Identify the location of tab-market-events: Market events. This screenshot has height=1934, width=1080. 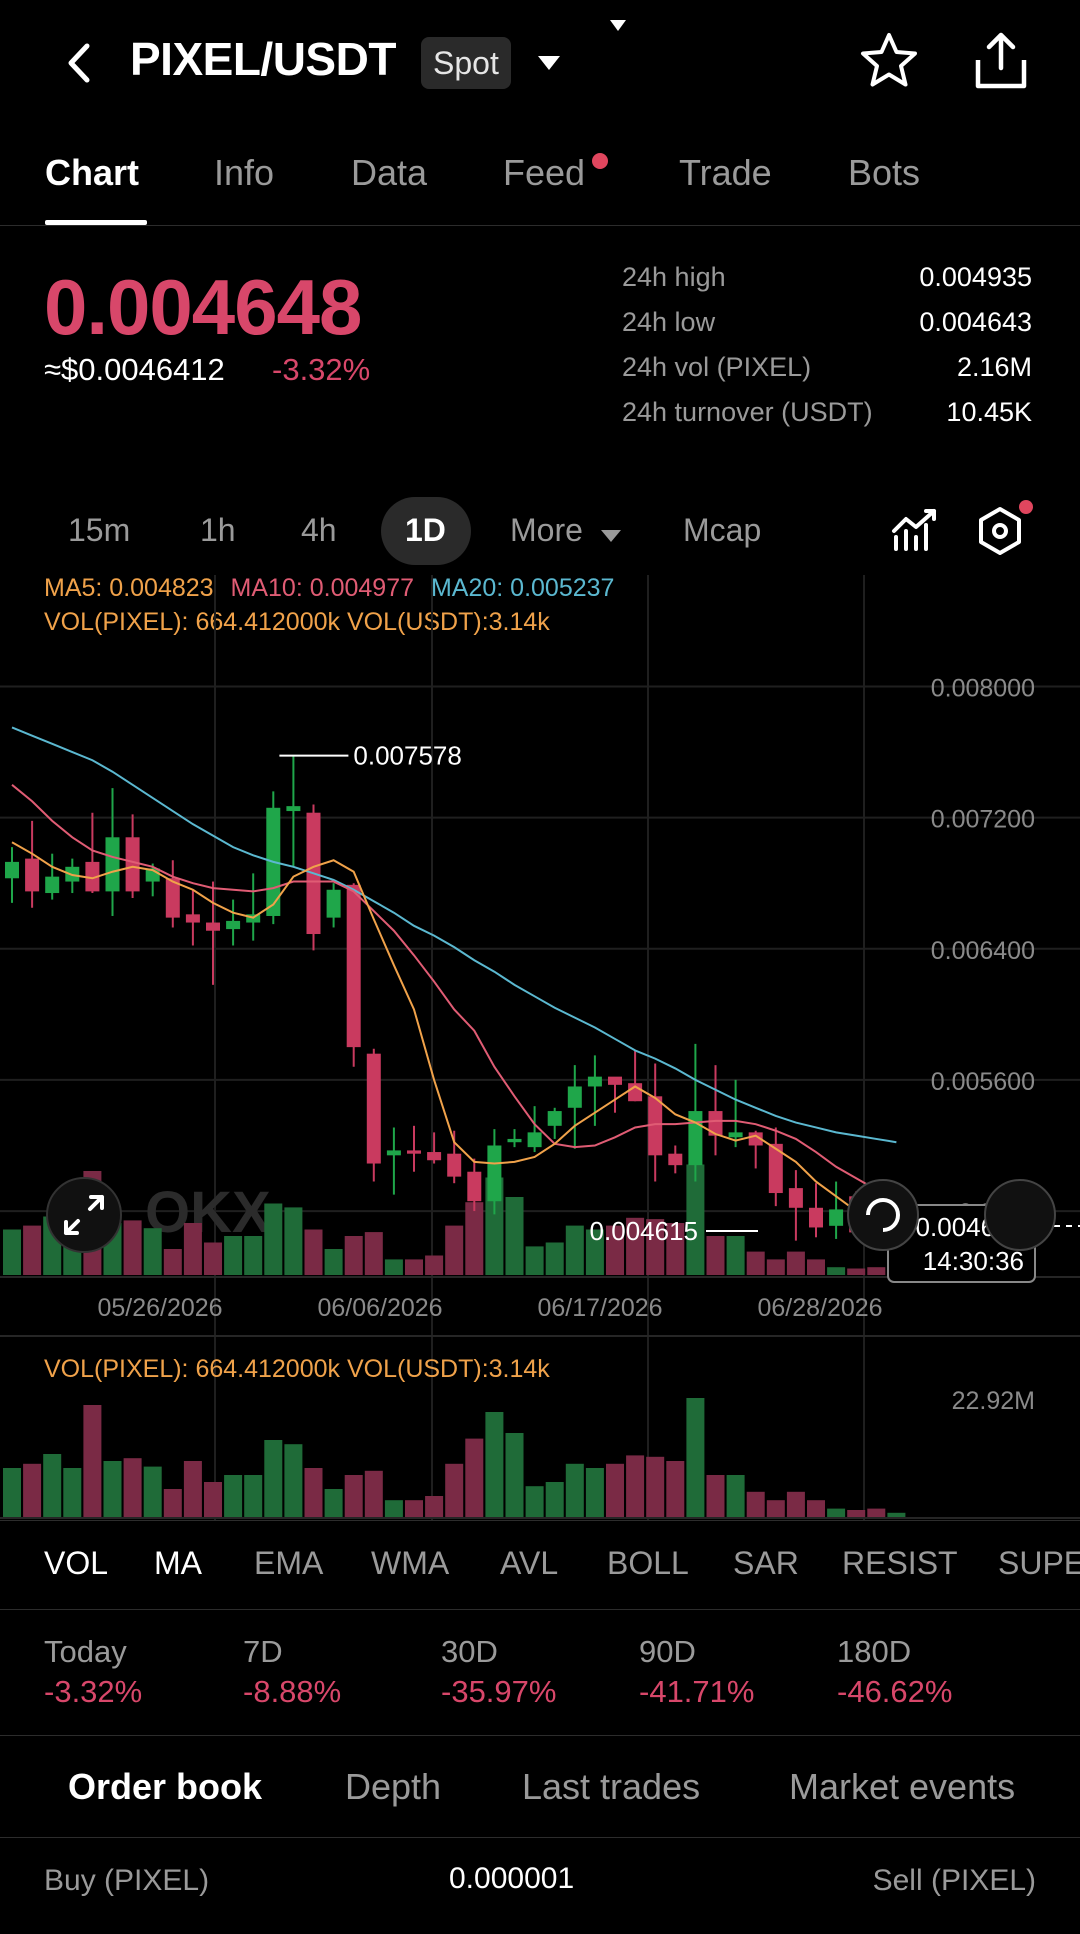
(902, 1787).